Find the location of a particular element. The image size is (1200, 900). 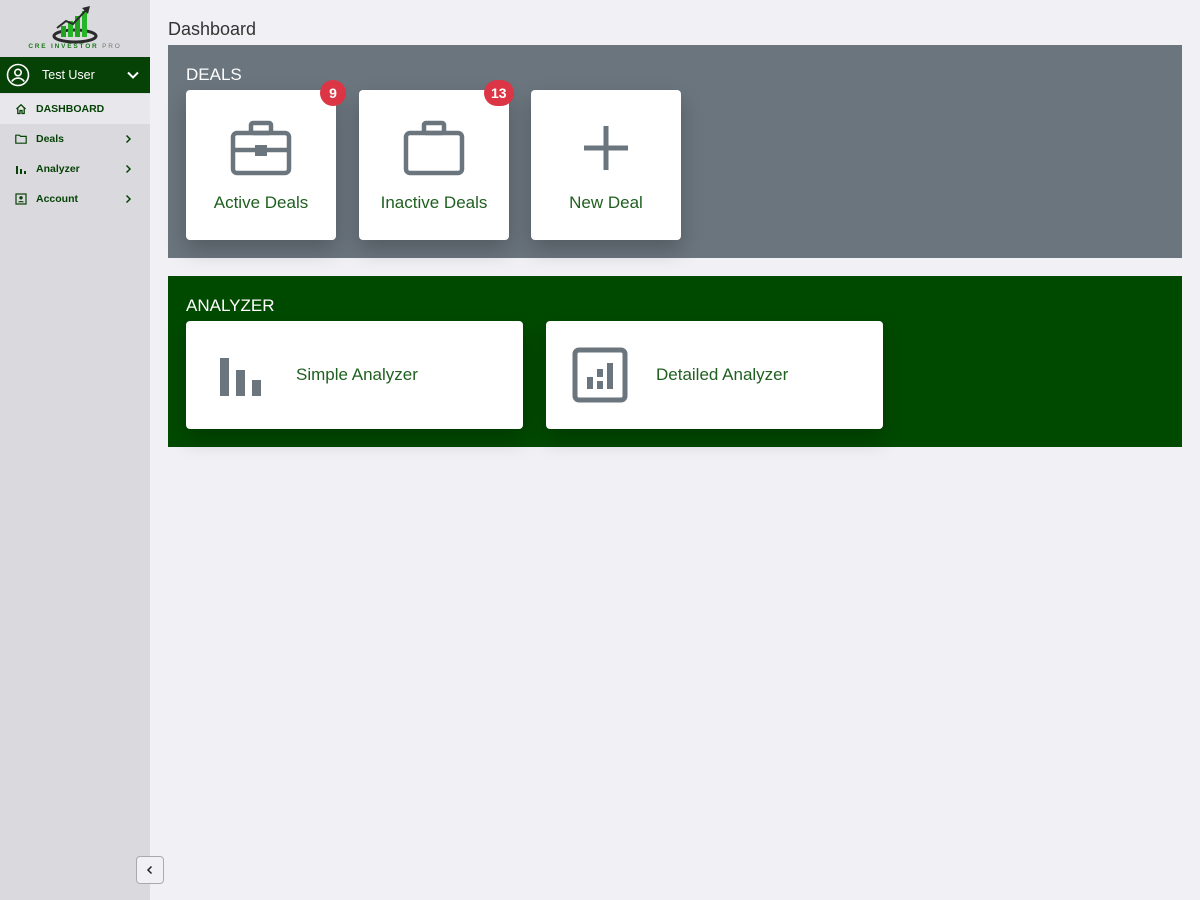

new-deal-label: New Deal is located at coordinates (606, 202).